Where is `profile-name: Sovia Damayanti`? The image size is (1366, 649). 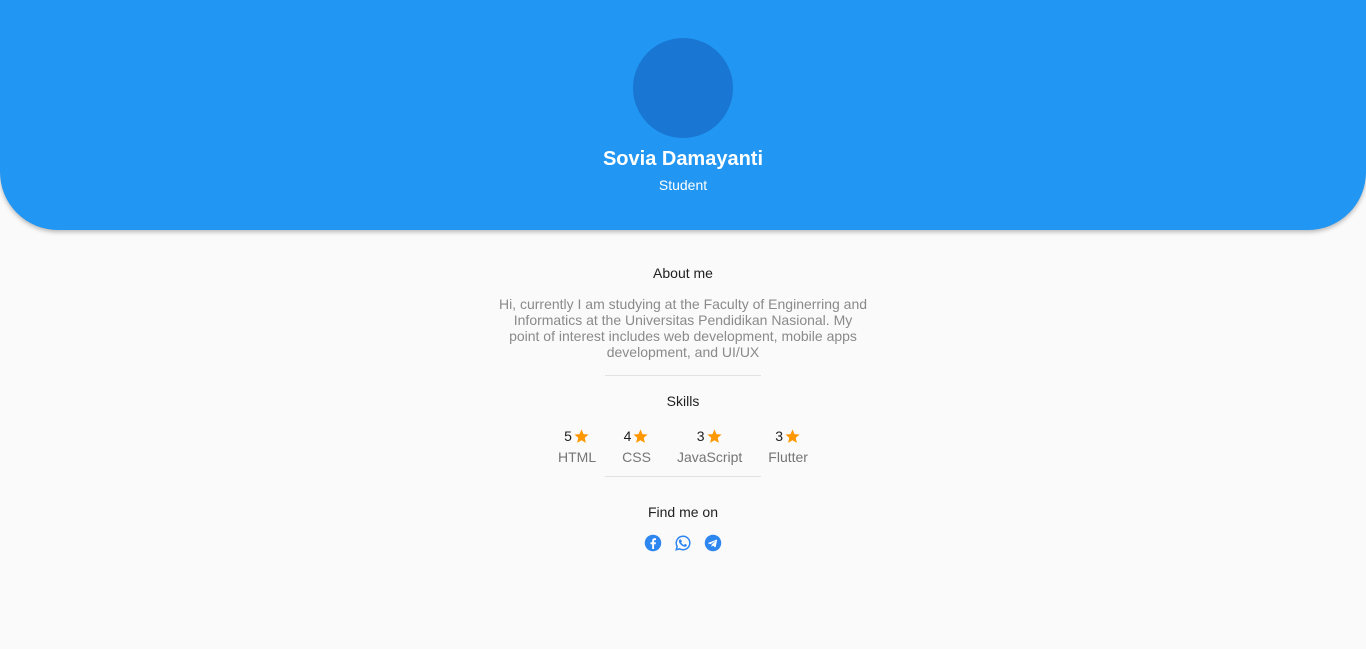
profile-name: Sovia Damayanti is located at coordinates (683, 159).